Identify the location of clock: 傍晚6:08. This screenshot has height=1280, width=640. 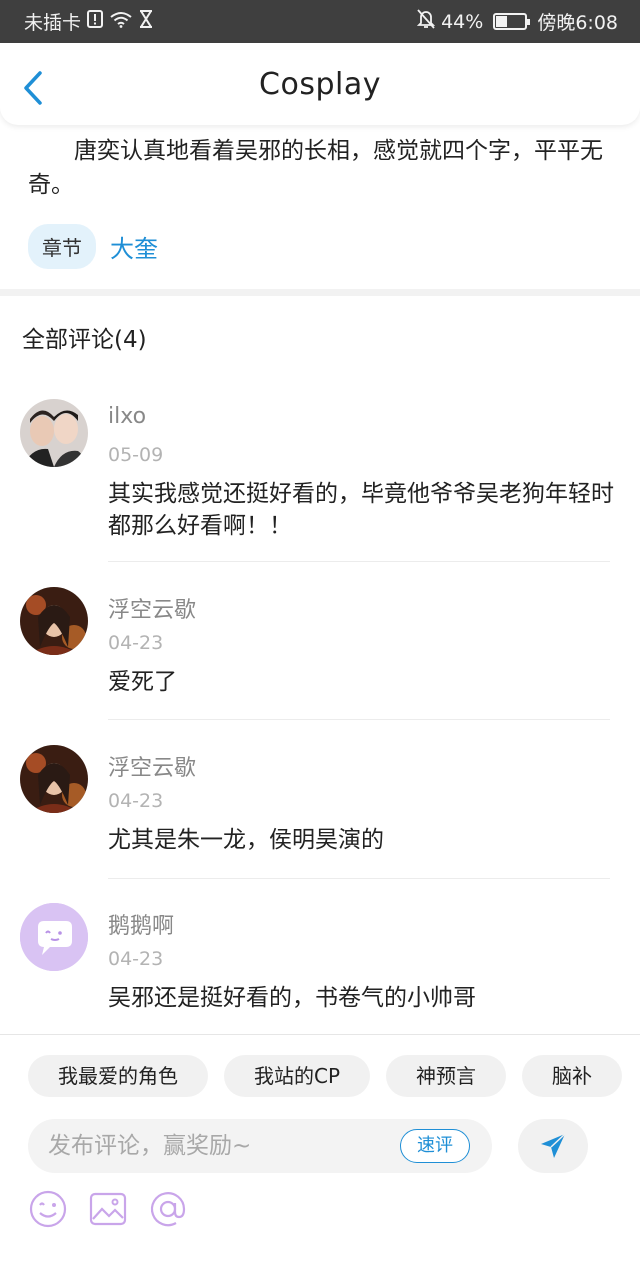
(577, 23).